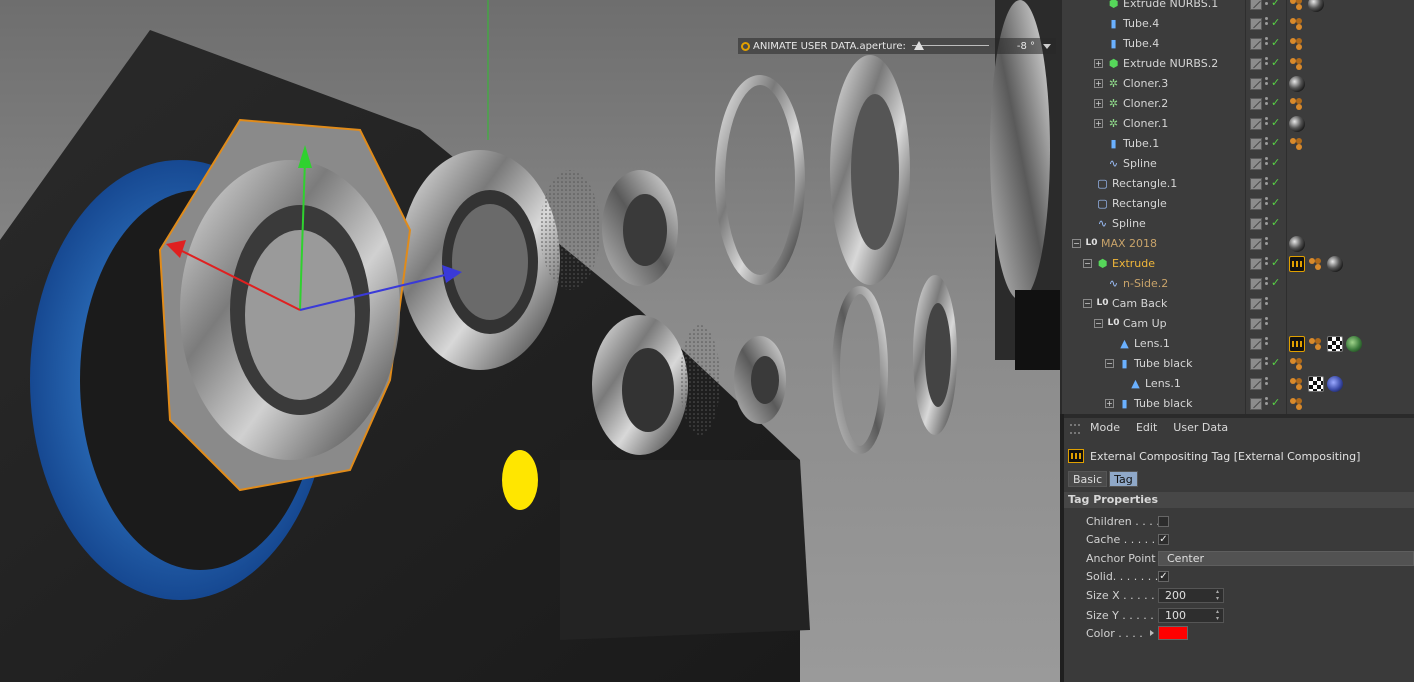  I want to click on object-row: − L0 MAX 2018, so click(1238, 244).